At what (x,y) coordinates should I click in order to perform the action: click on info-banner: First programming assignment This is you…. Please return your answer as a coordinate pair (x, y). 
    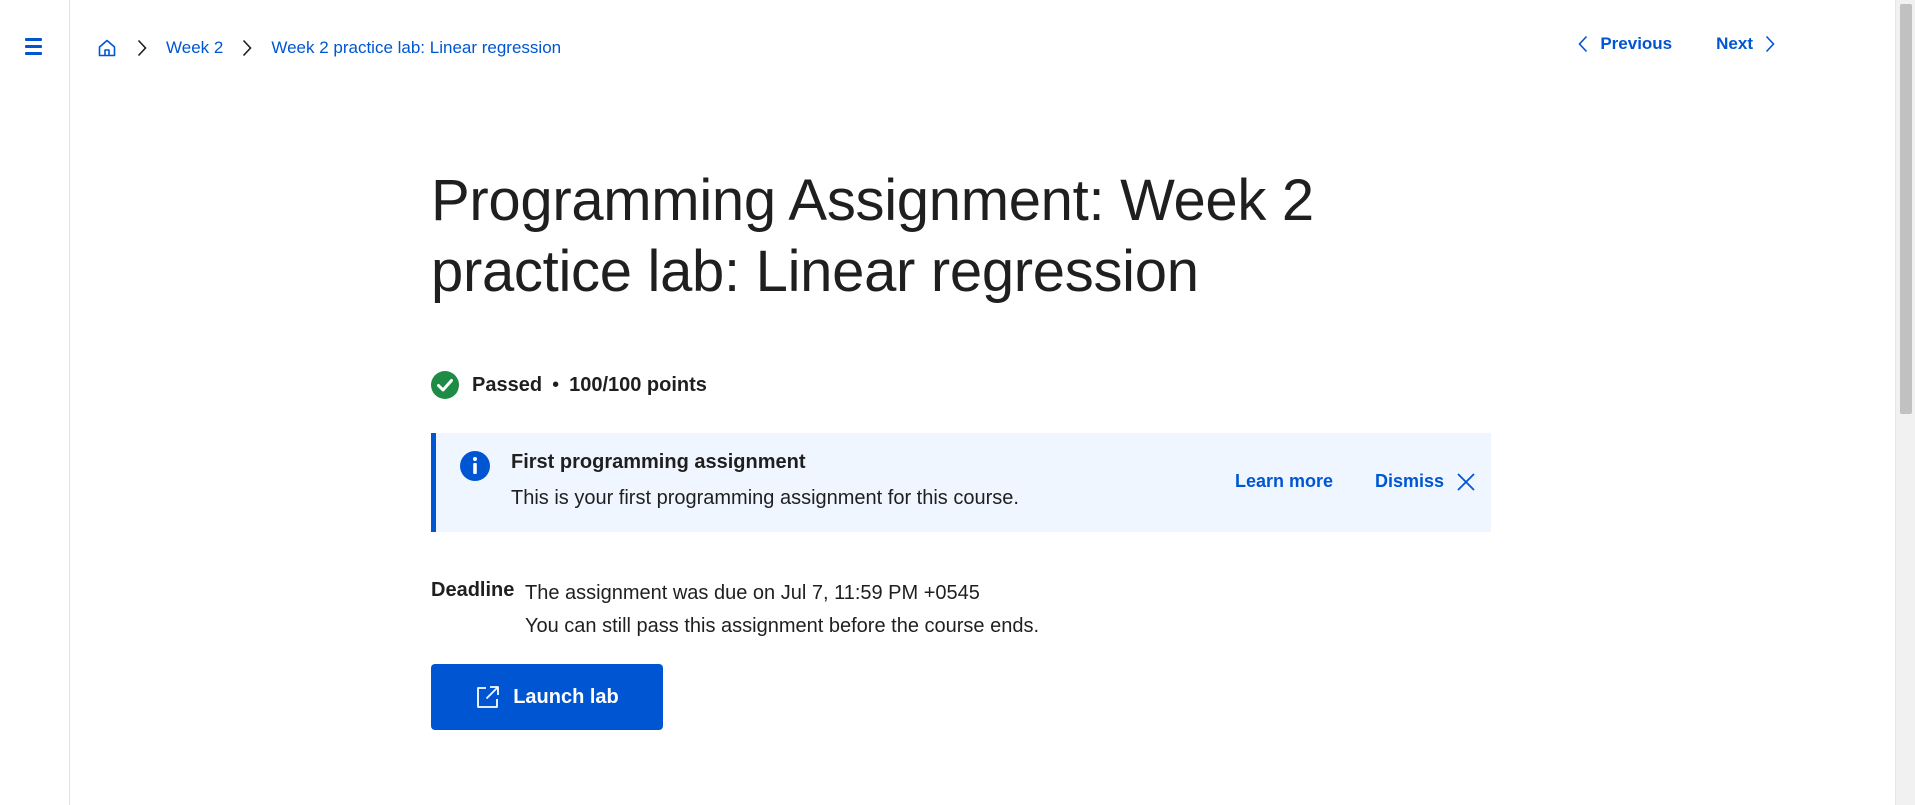
    Looking at the image, I should click on (961, 482).